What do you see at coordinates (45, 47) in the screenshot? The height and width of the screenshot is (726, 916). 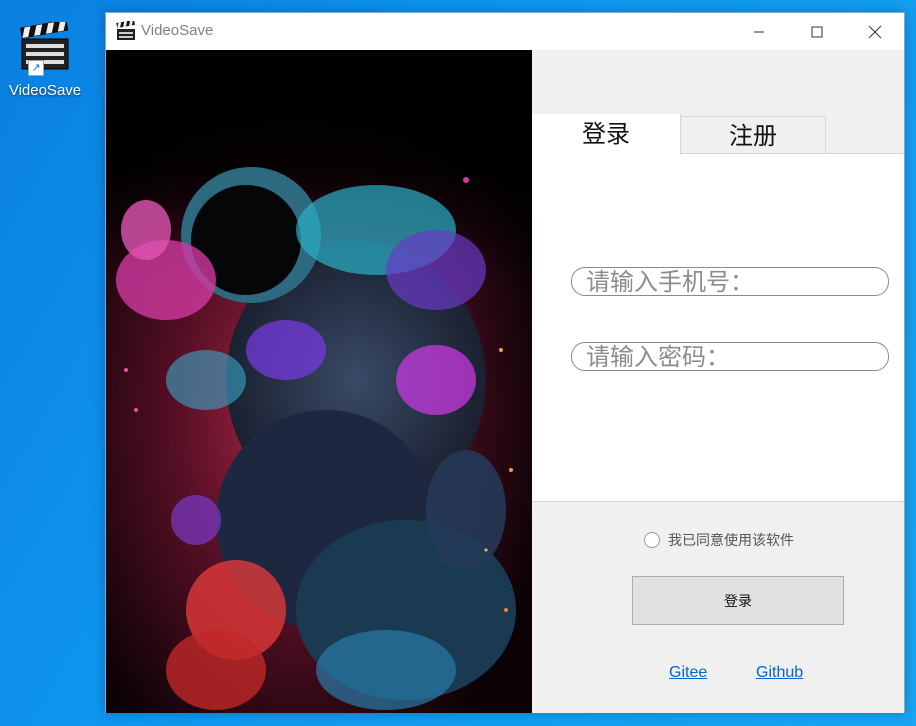 I see `clapperboard-icon: ↗` at bounding box center [45, 47].